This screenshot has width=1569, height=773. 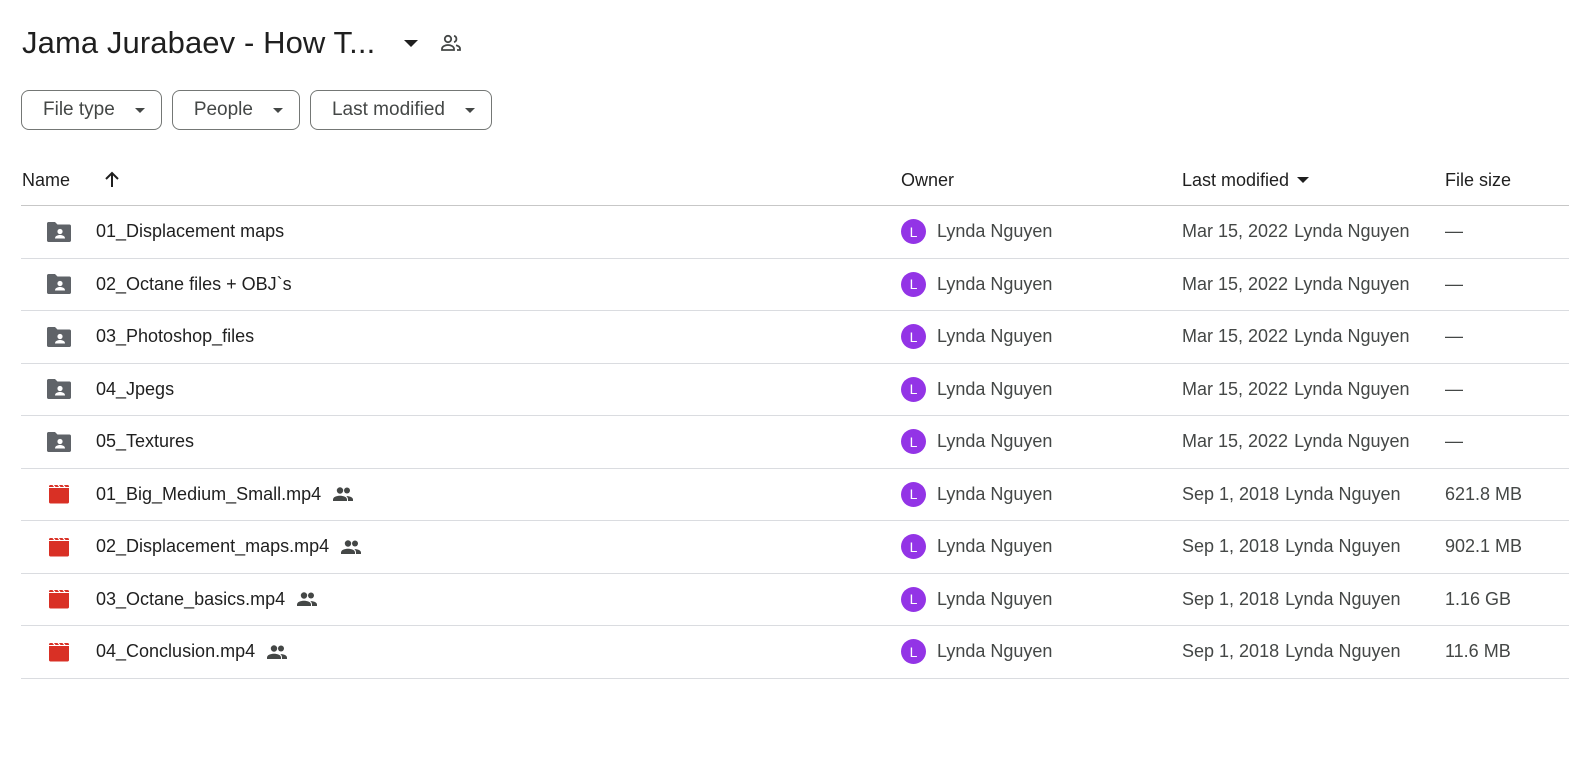 I want to click on row-name-cell: 01_Displacement maps, so click(x=190, y=232).